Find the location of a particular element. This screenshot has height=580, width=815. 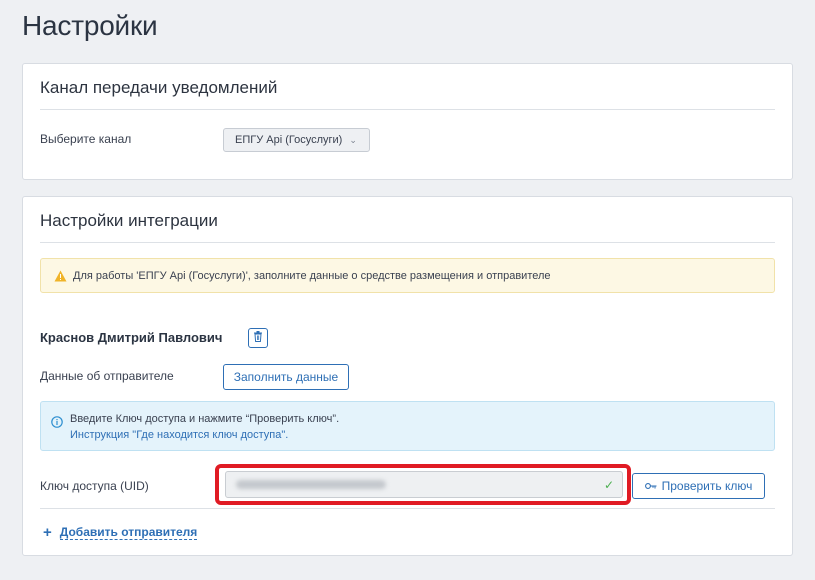

add-sender-label: Добавить отправителя is located at coordinates (128, 532).